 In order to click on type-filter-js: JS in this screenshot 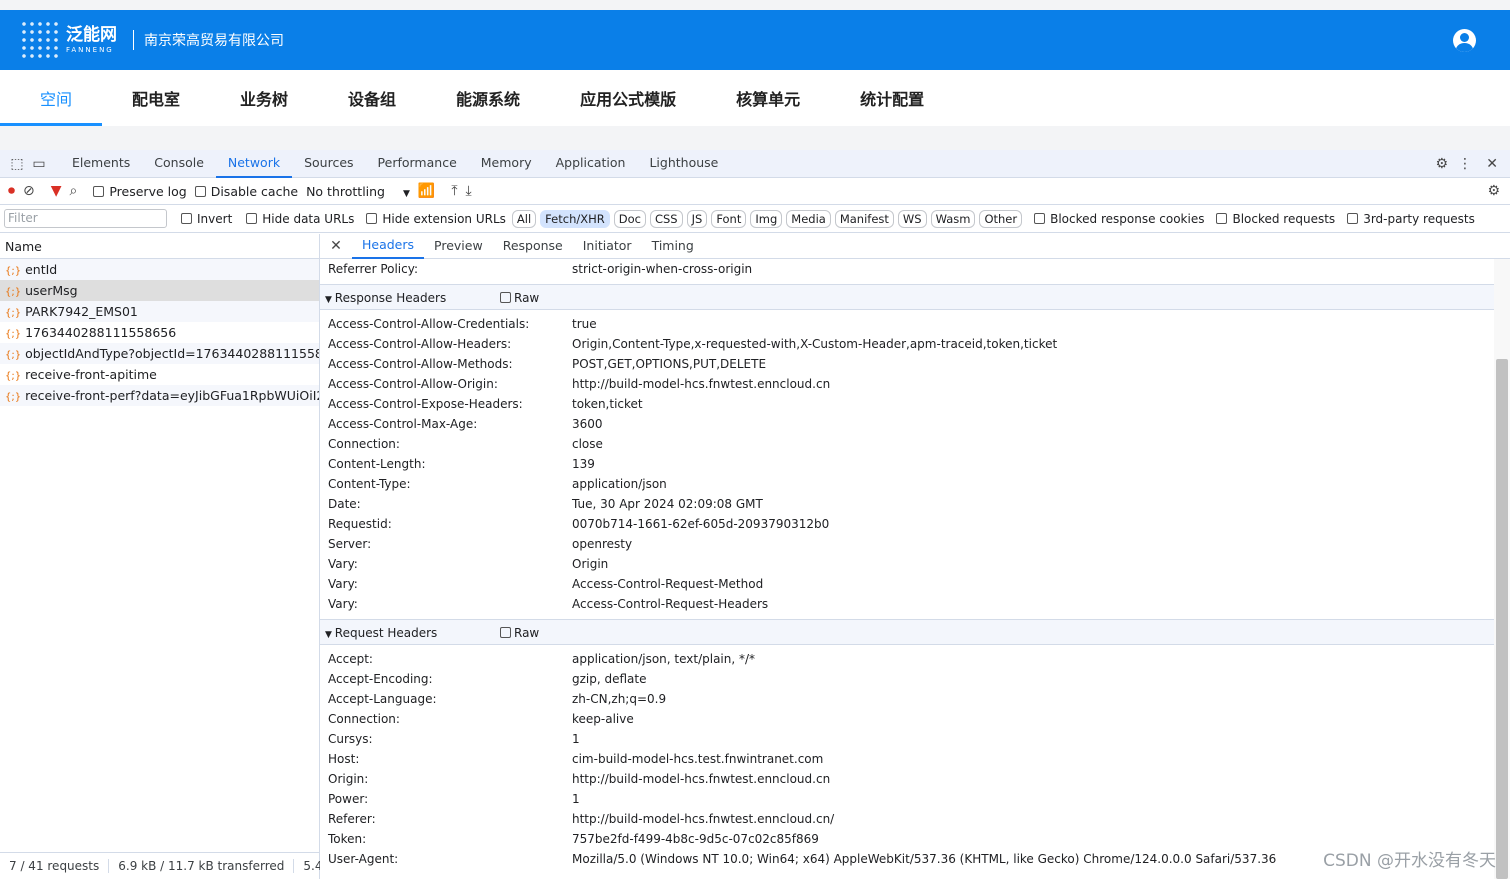, I will do `click(697, 218)`.